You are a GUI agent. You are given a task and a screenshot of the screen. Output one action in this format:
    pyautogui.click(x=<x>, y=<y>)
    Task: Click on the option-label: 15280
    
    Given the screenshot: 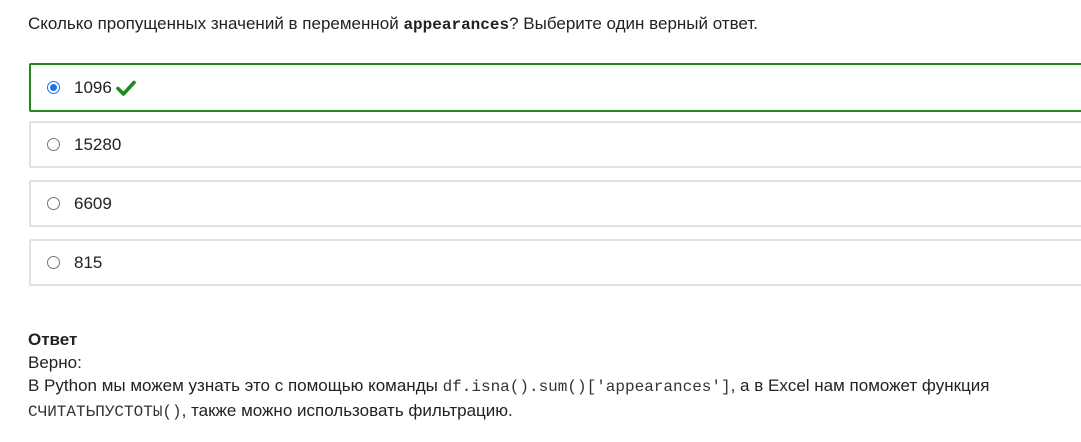 What is the action you would take?
    pyautogui.click(x=98, y=144)
    